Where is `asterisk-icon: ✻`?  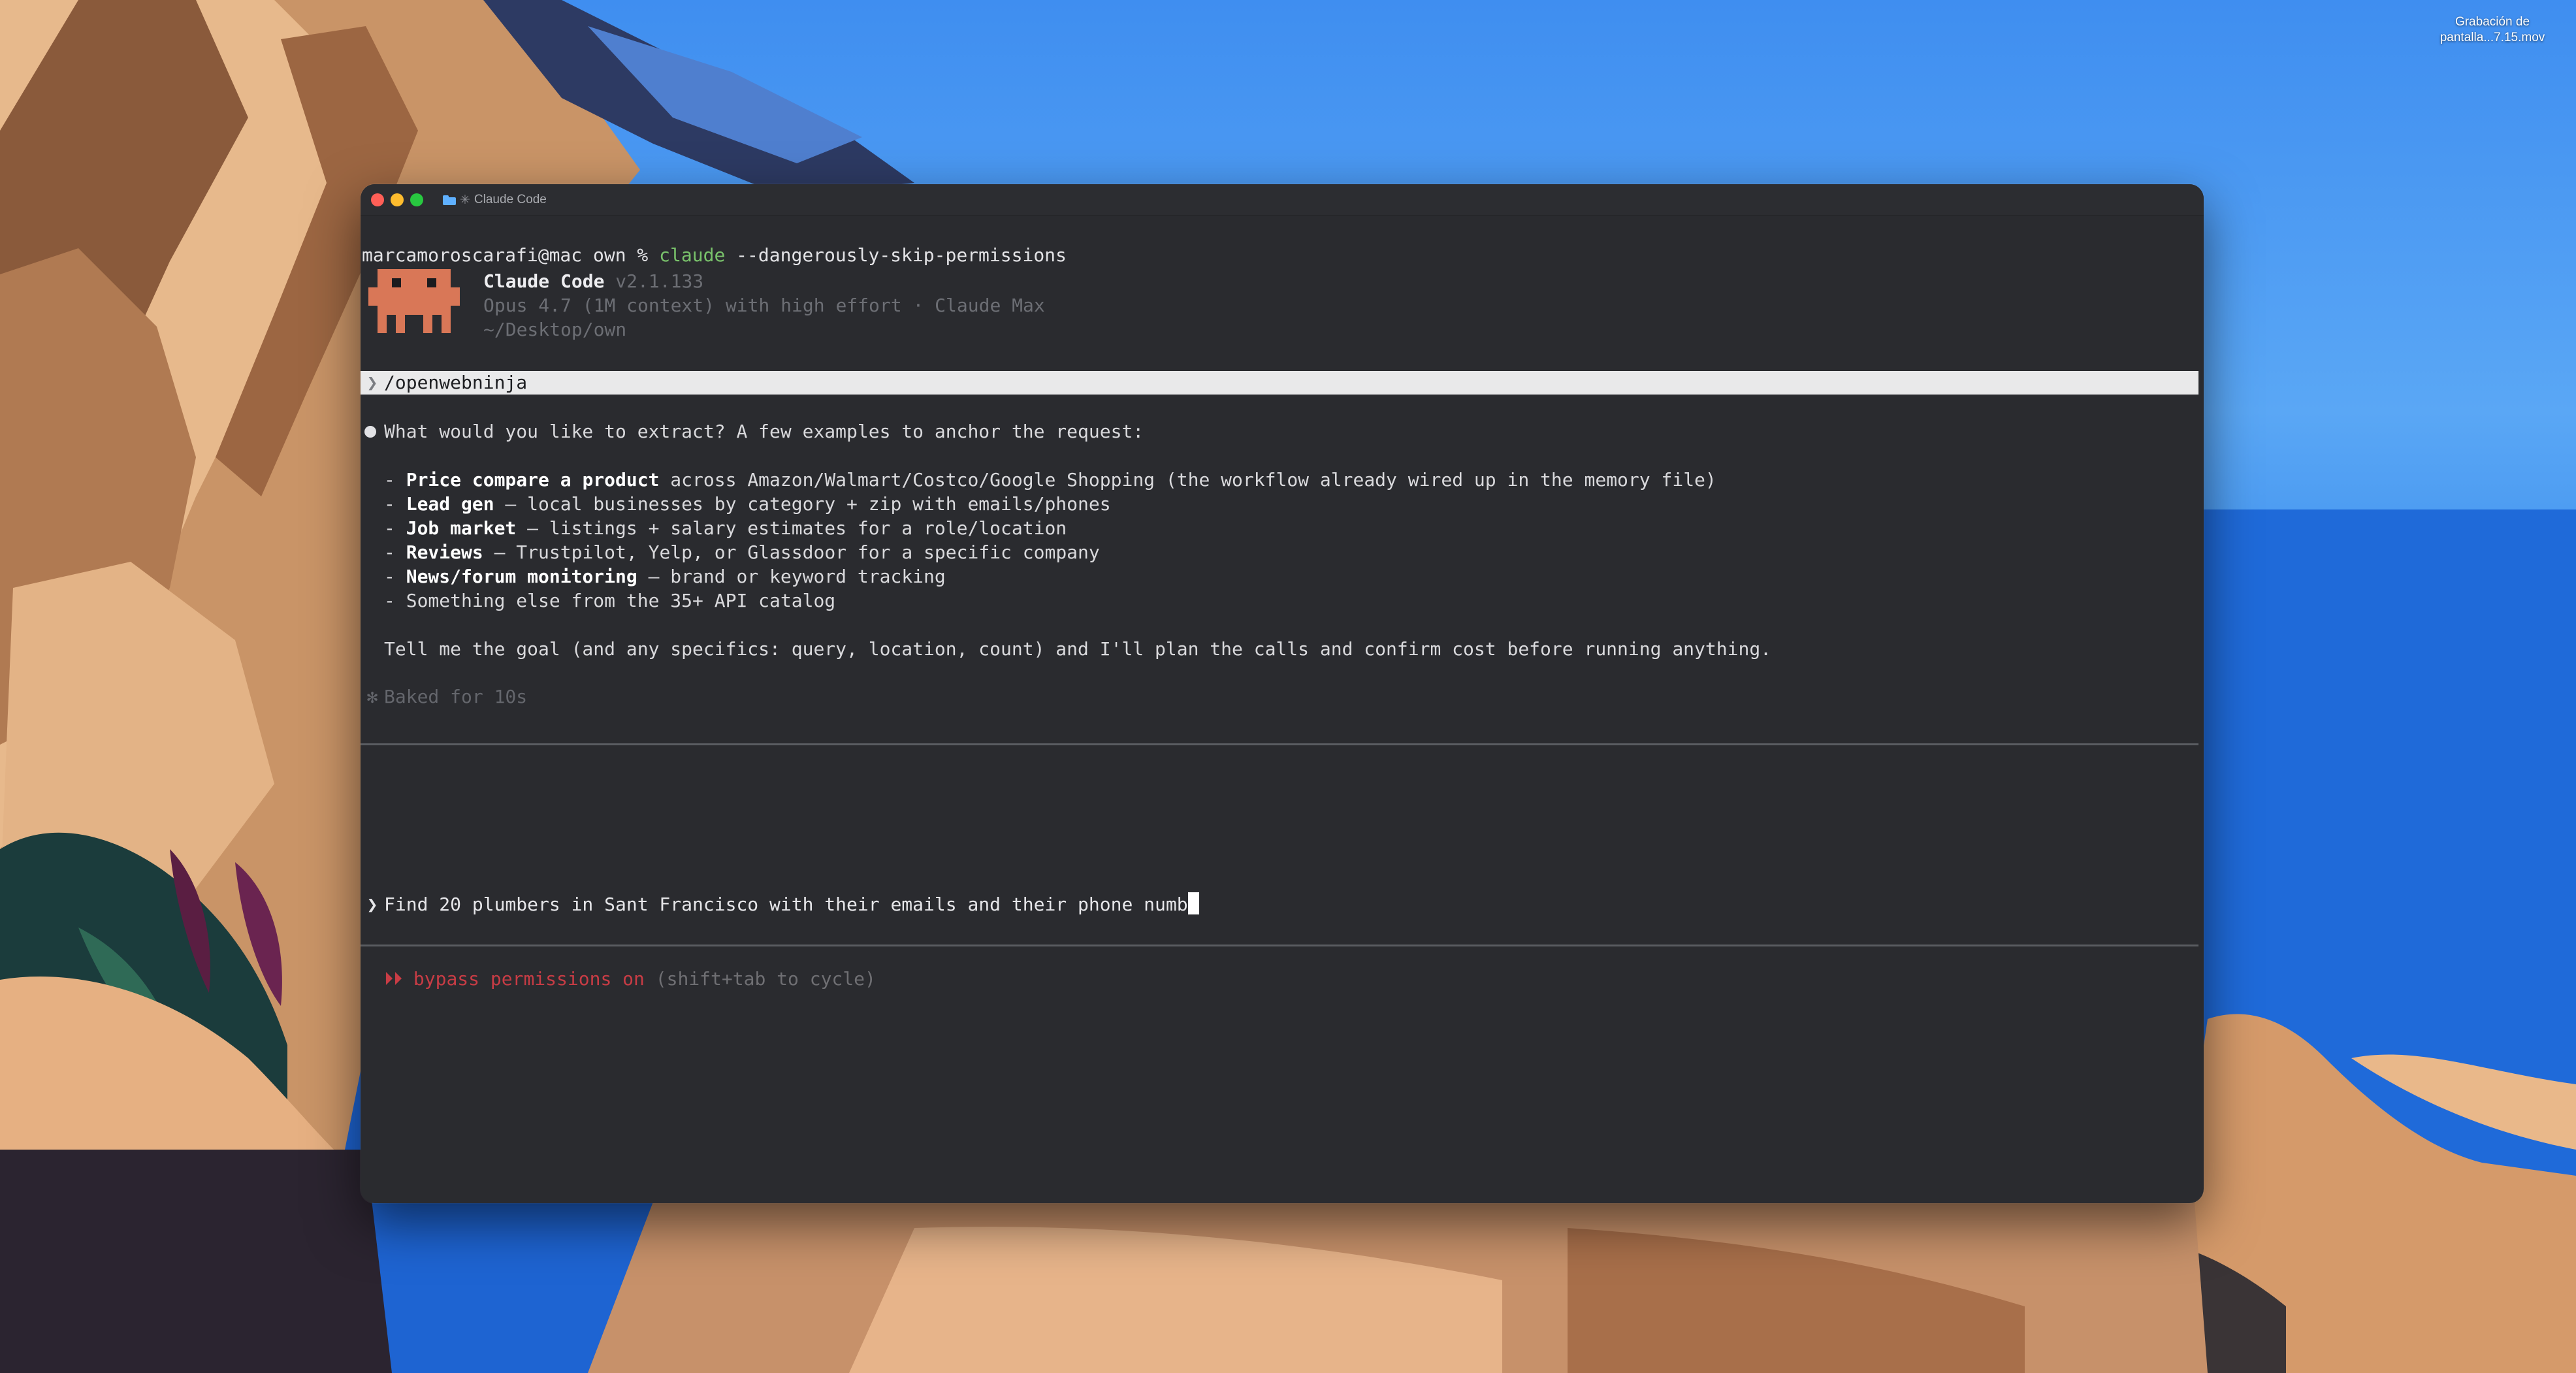 asterisk-icon: ✻ is located at coordinates (372, 696).